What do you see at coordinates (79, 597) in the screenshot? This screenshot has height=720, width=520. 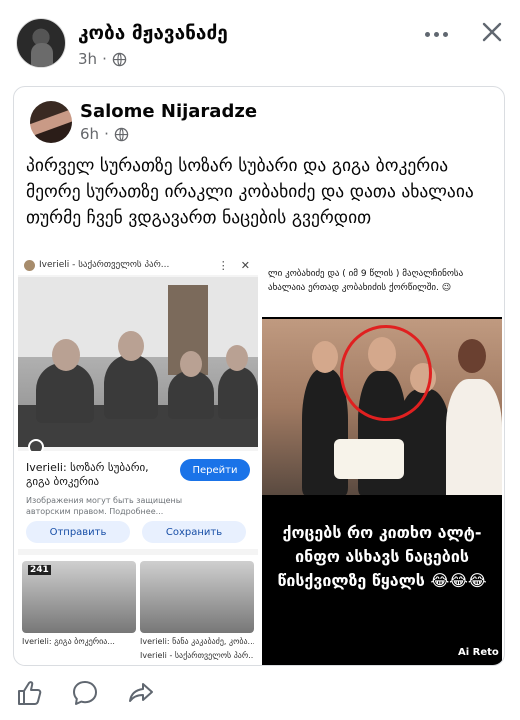 I see `related-thumb: 241` at bounding box center [79, 597].